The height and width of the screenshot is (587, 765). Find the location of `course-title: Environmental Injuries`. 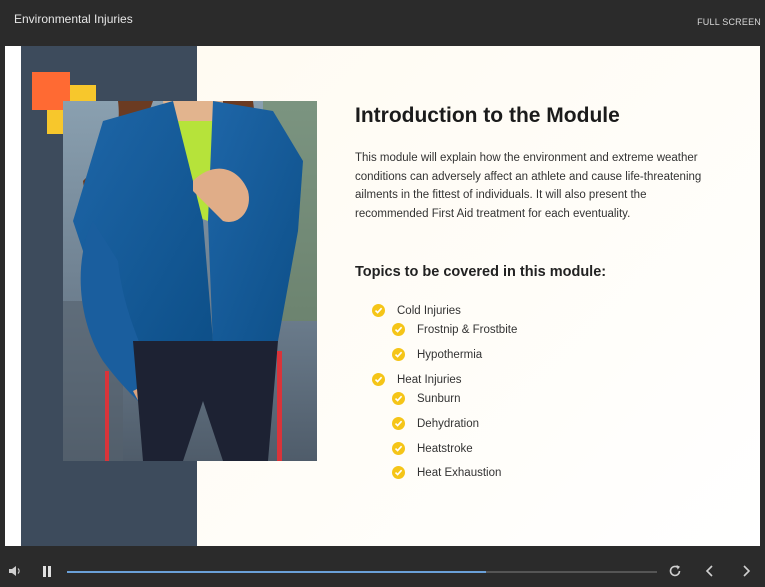

course-title: Environmental Injuries is located at coordinates (73, 19).